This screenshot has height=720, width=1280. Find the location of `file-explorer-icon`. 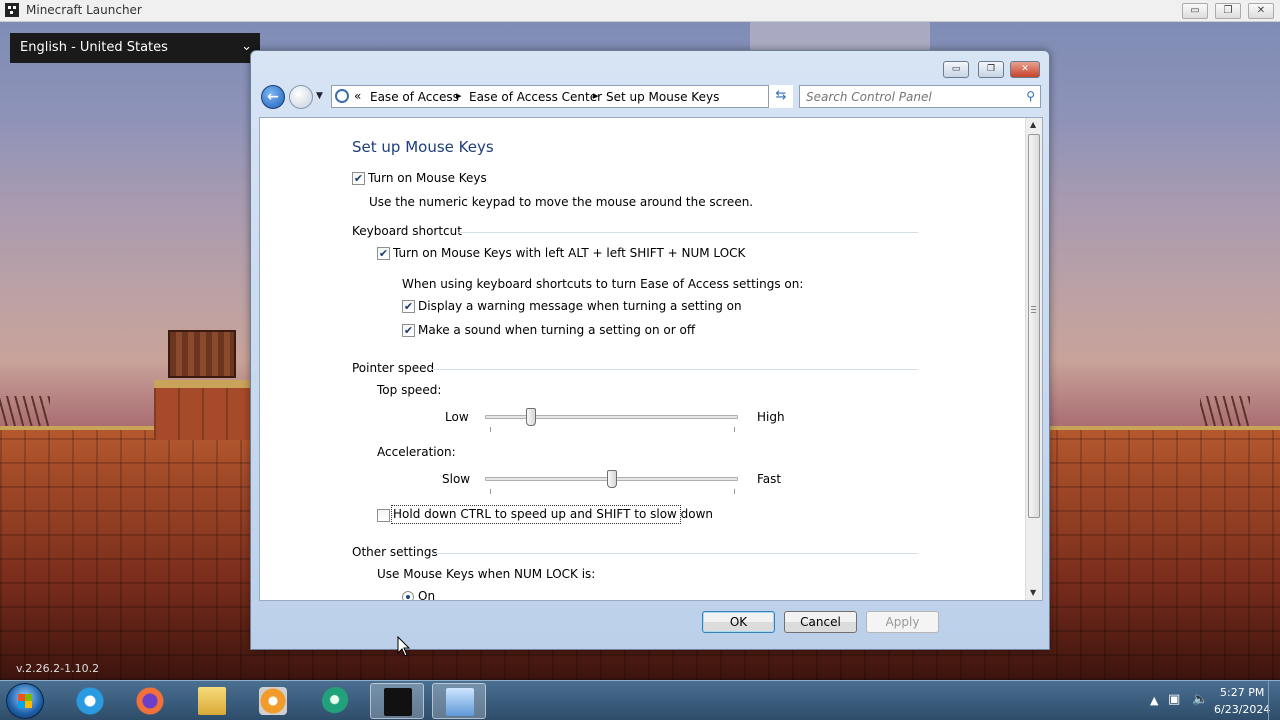

file-explorer-icon is located at coordinates (212, 701).